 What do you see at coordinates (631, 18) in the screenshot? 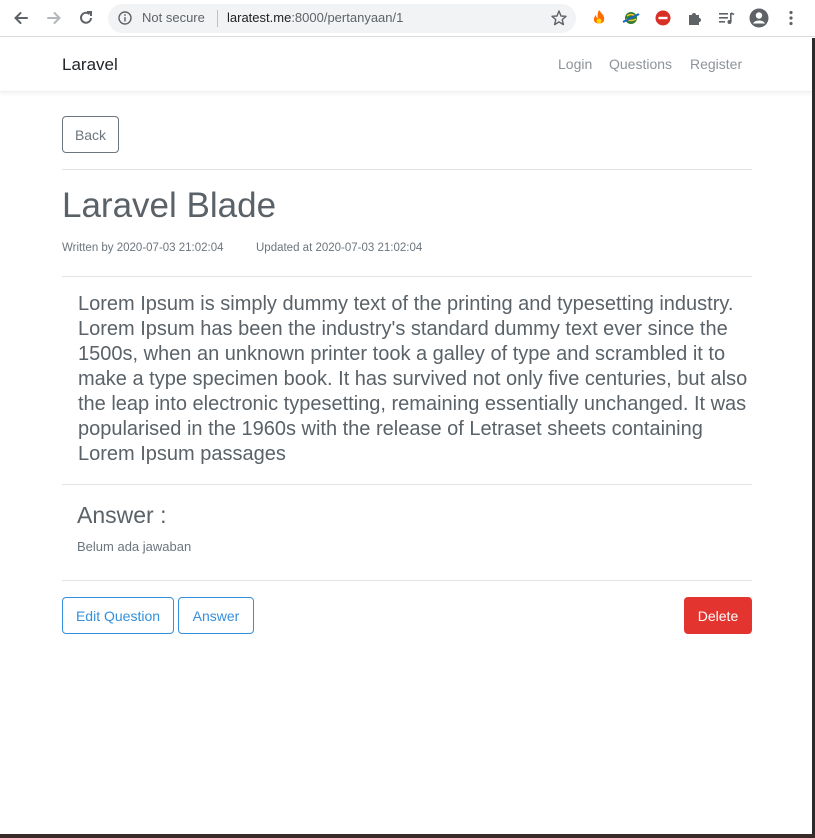
I see `globe-extension-icon` at bounding box center [631, 18].